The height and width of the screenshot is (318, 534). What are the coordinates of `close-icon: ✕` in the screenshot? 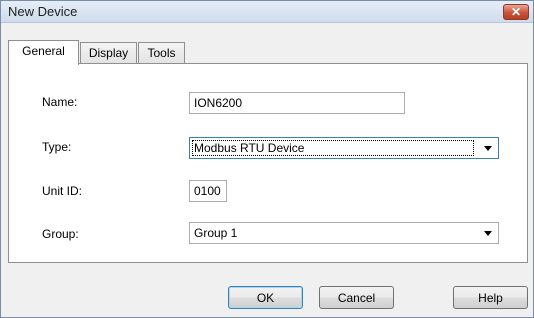 It's located at (516, 12).